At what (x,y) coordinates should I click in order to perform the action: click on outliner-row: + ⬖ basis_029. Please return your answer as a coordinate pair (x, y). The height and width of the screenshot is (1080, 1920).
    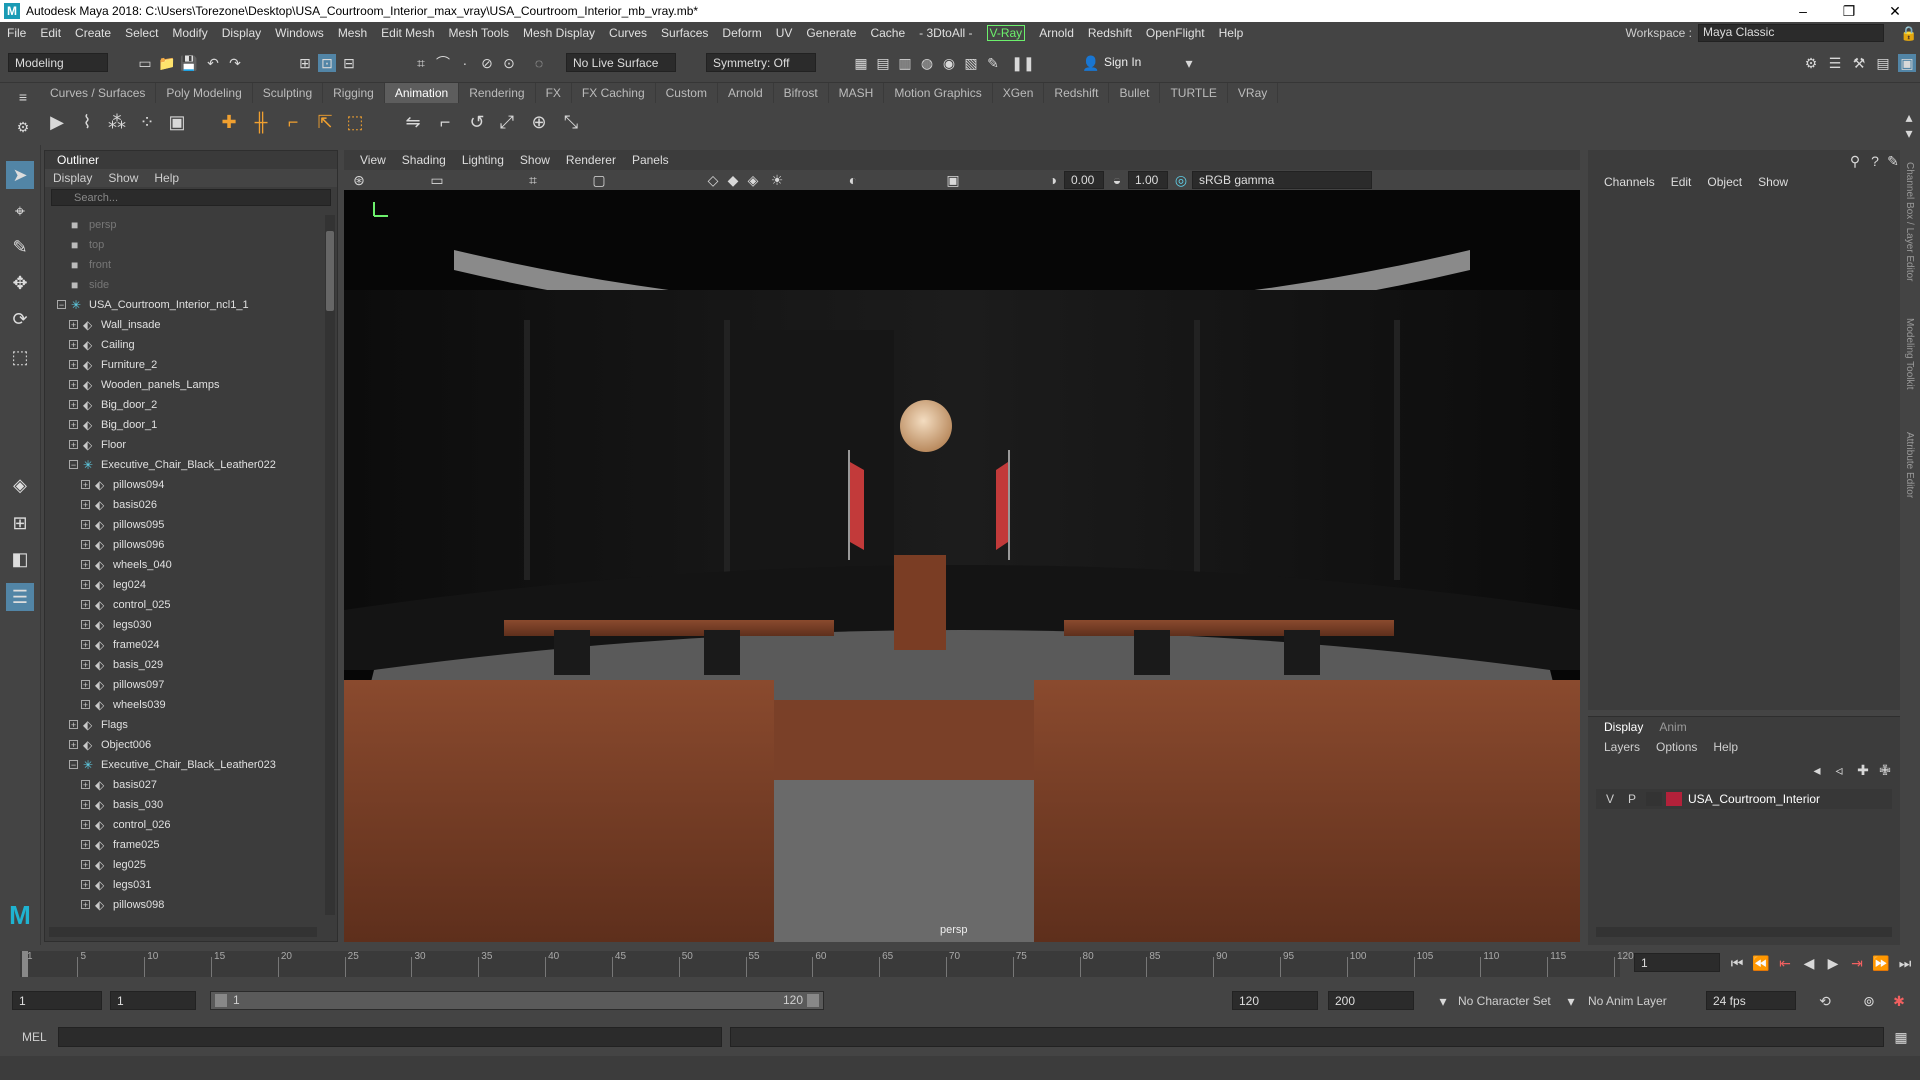
    Looking at the image, I should click on (183, 665).